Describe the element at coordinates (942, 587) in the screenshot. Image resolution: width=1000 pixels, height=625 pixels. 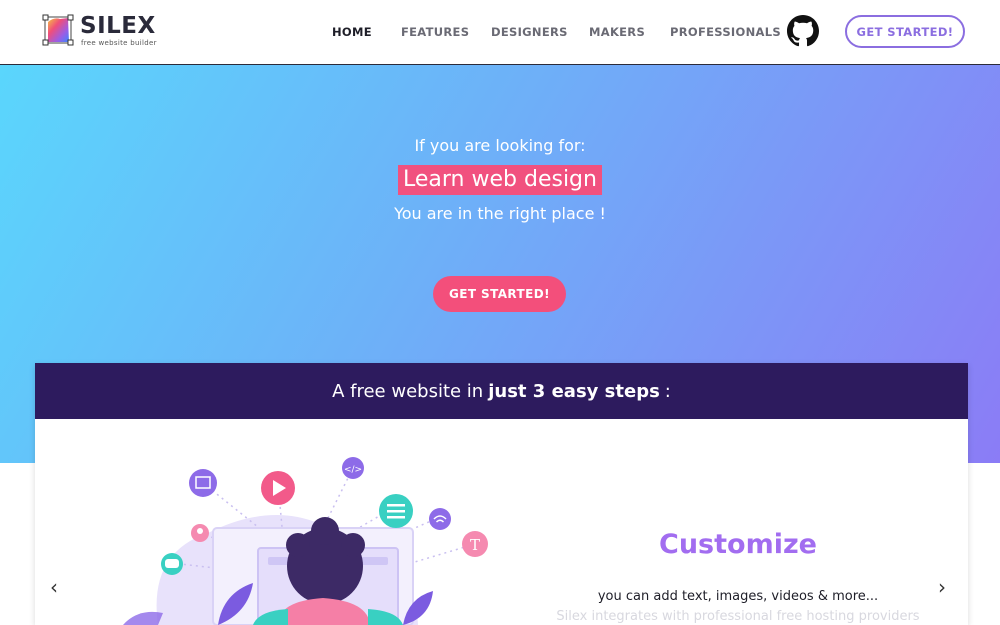
I see `chevron-right-icon: ›` at that location.